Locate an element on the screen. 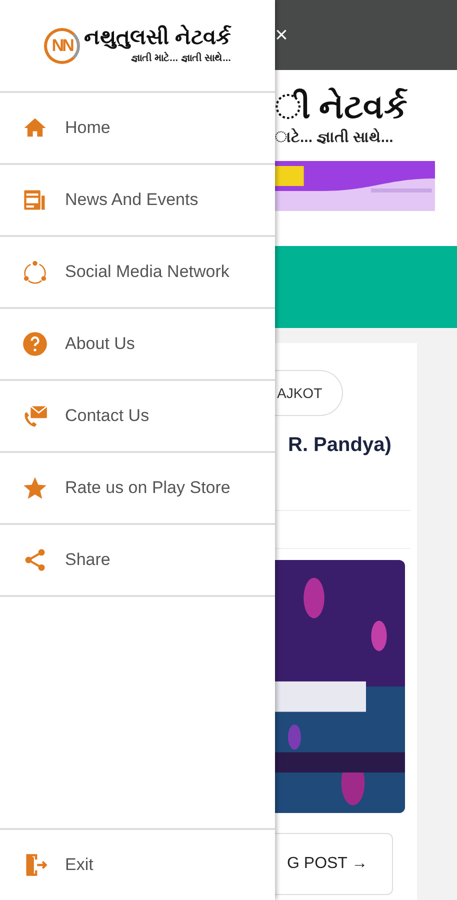 Image resolution: width=457 pixels, height=900 pixels. network-icon is located at coordinates (35, 272).